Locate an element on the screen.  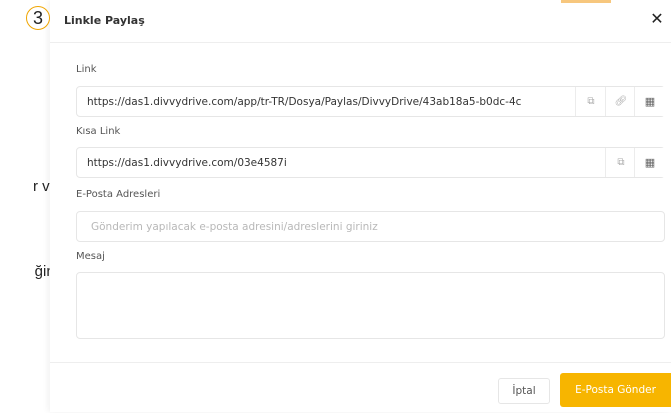
send-email-button: E-Posta Gönder is located at coordinates (615, 390).